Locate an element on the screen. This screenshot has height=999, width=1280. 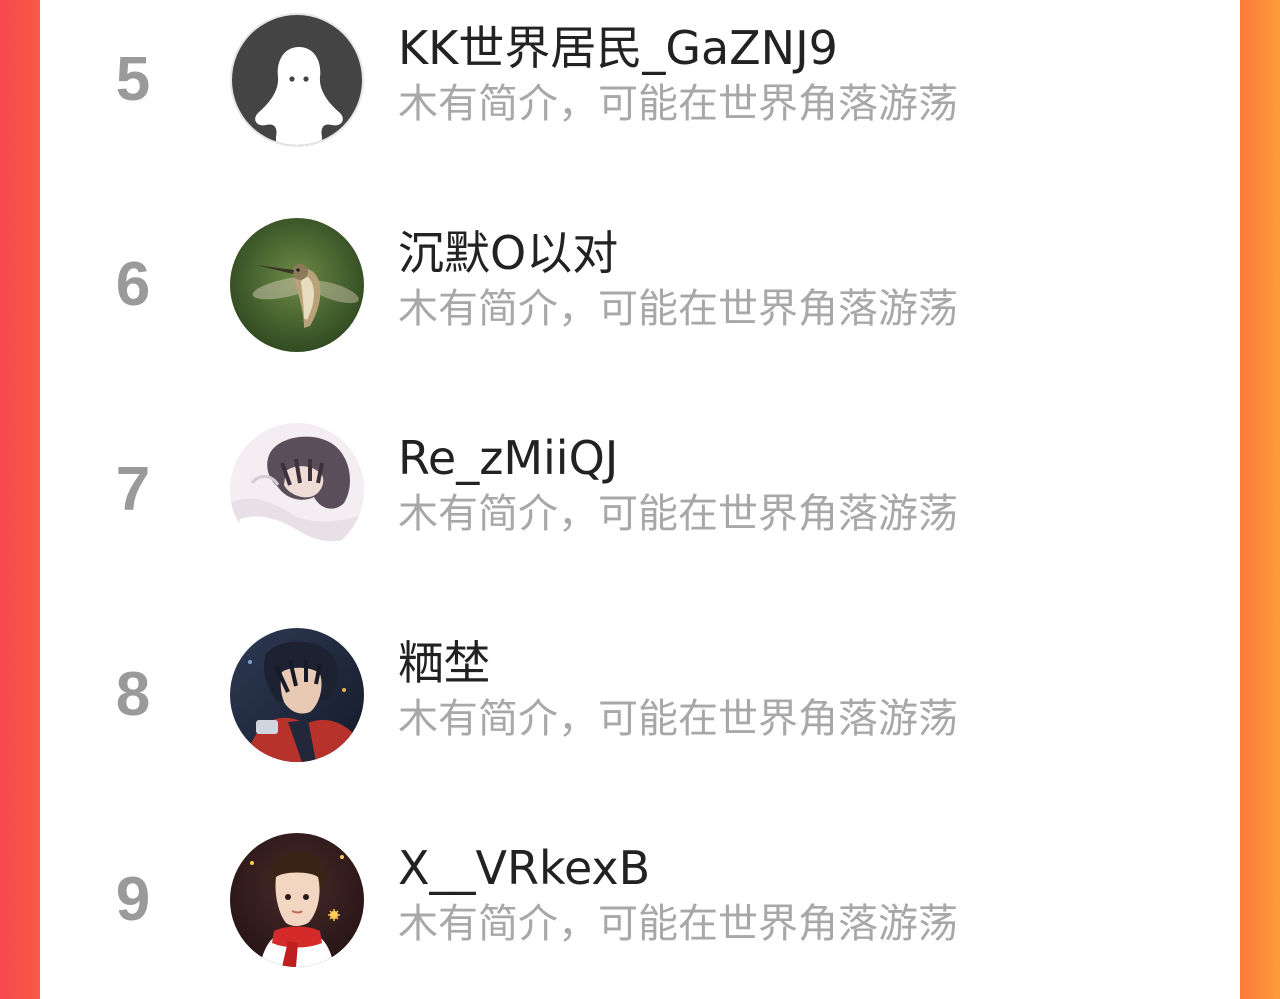
user-name: Re_zMiiQJ is located at coordinates (508, 458).